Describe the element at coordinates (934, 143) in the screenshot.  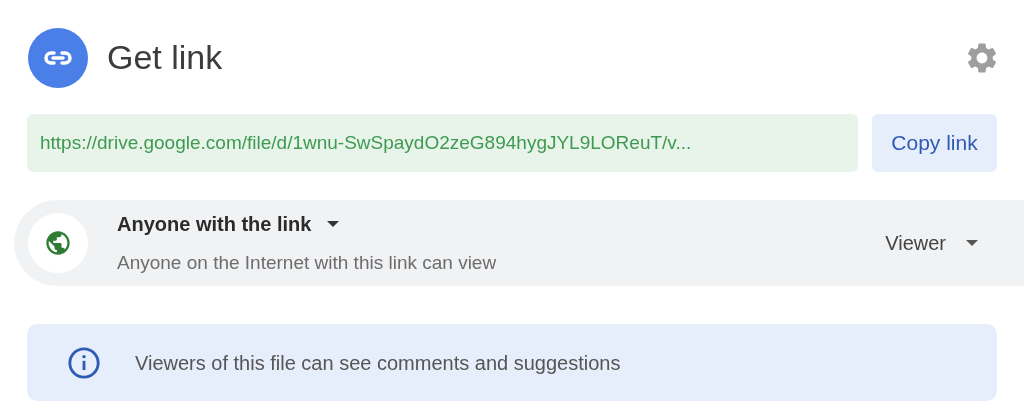
I see `copy-link-button: Copy link` at that location.